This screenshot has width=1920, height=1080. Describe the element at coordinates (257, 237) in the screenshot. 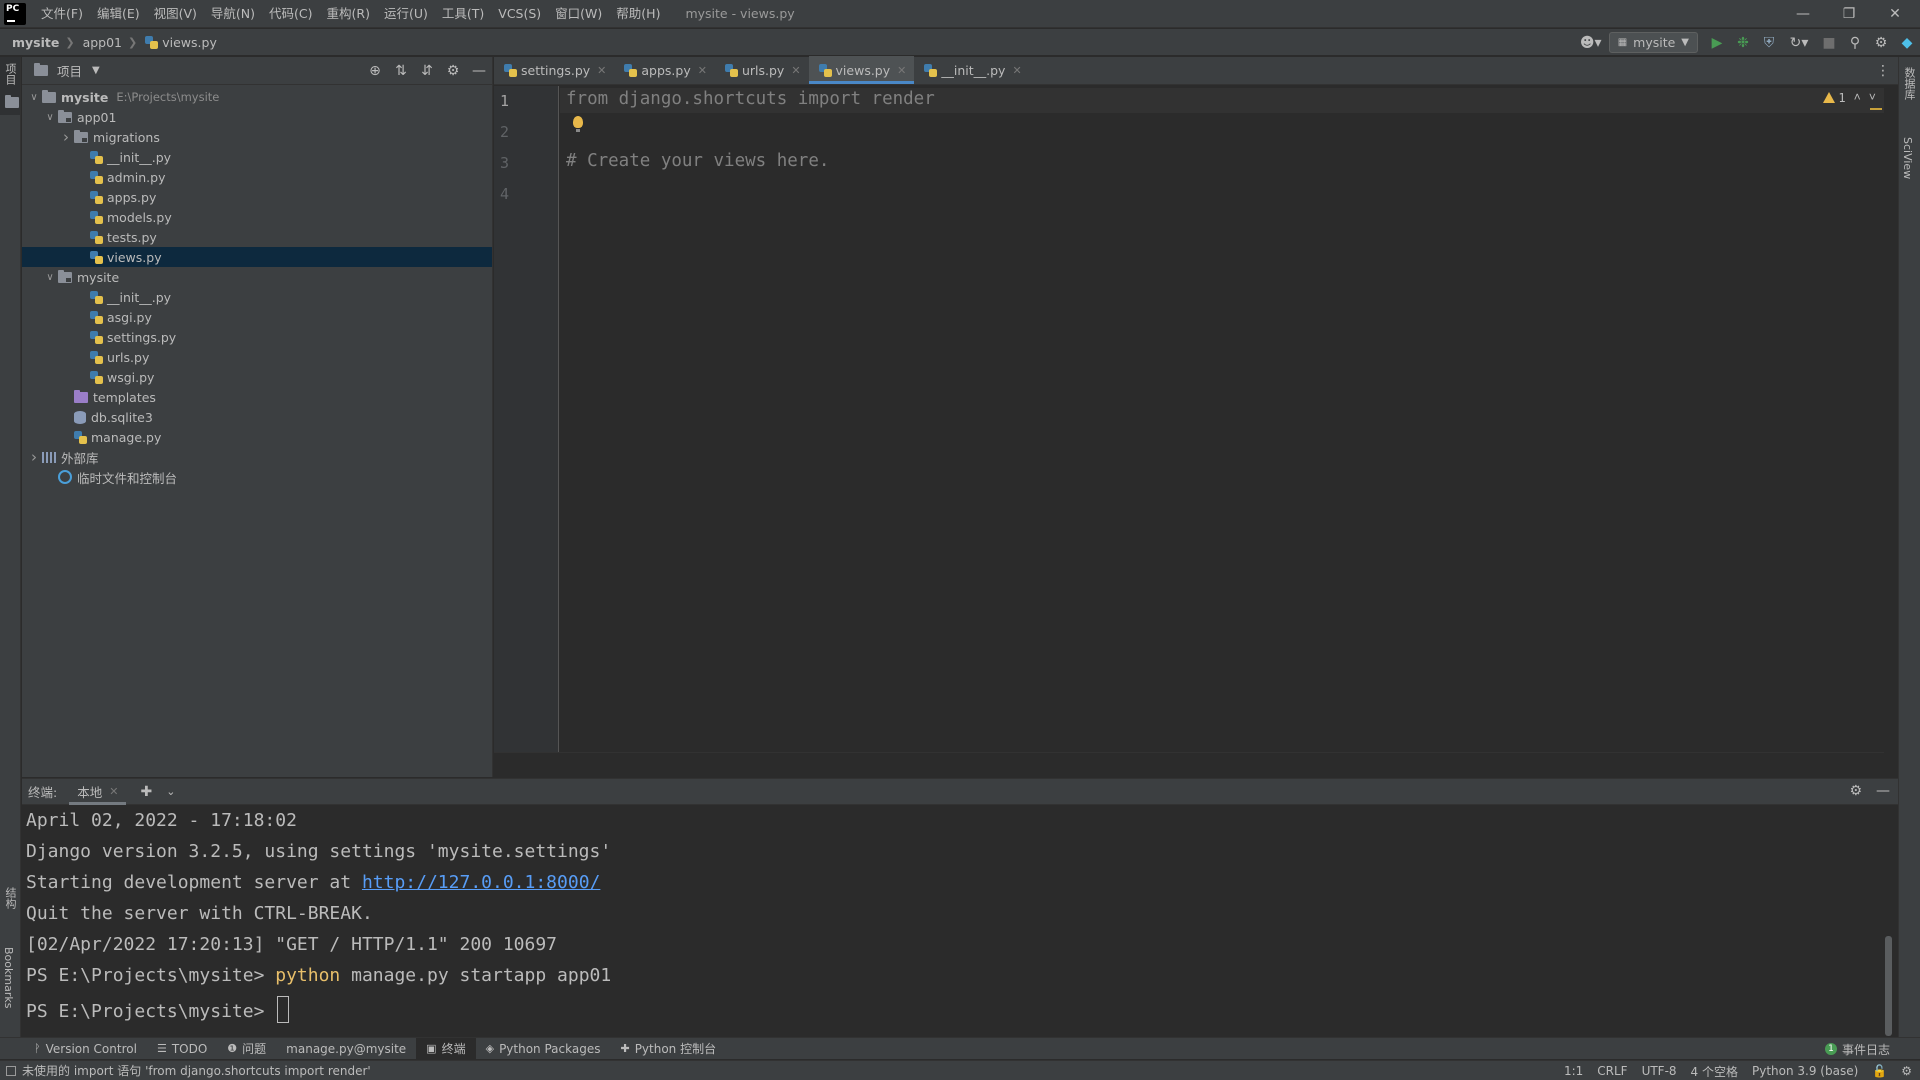

I see `tree-item: tests.py` at that location.